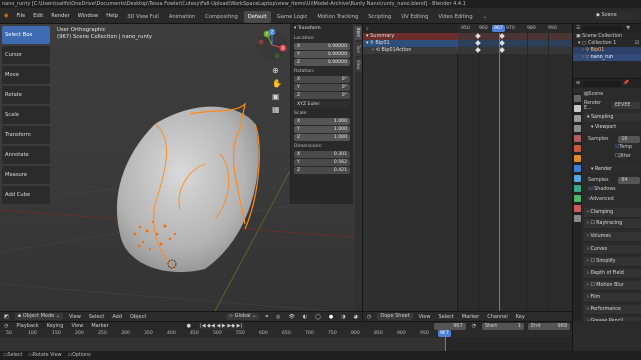 The height and width of the screenshot is (360, 641). Describe the element at coordinates (410, 50) in the screenshot. I see `channel-bip01action: › ⟲ Bip01Action` at that location.